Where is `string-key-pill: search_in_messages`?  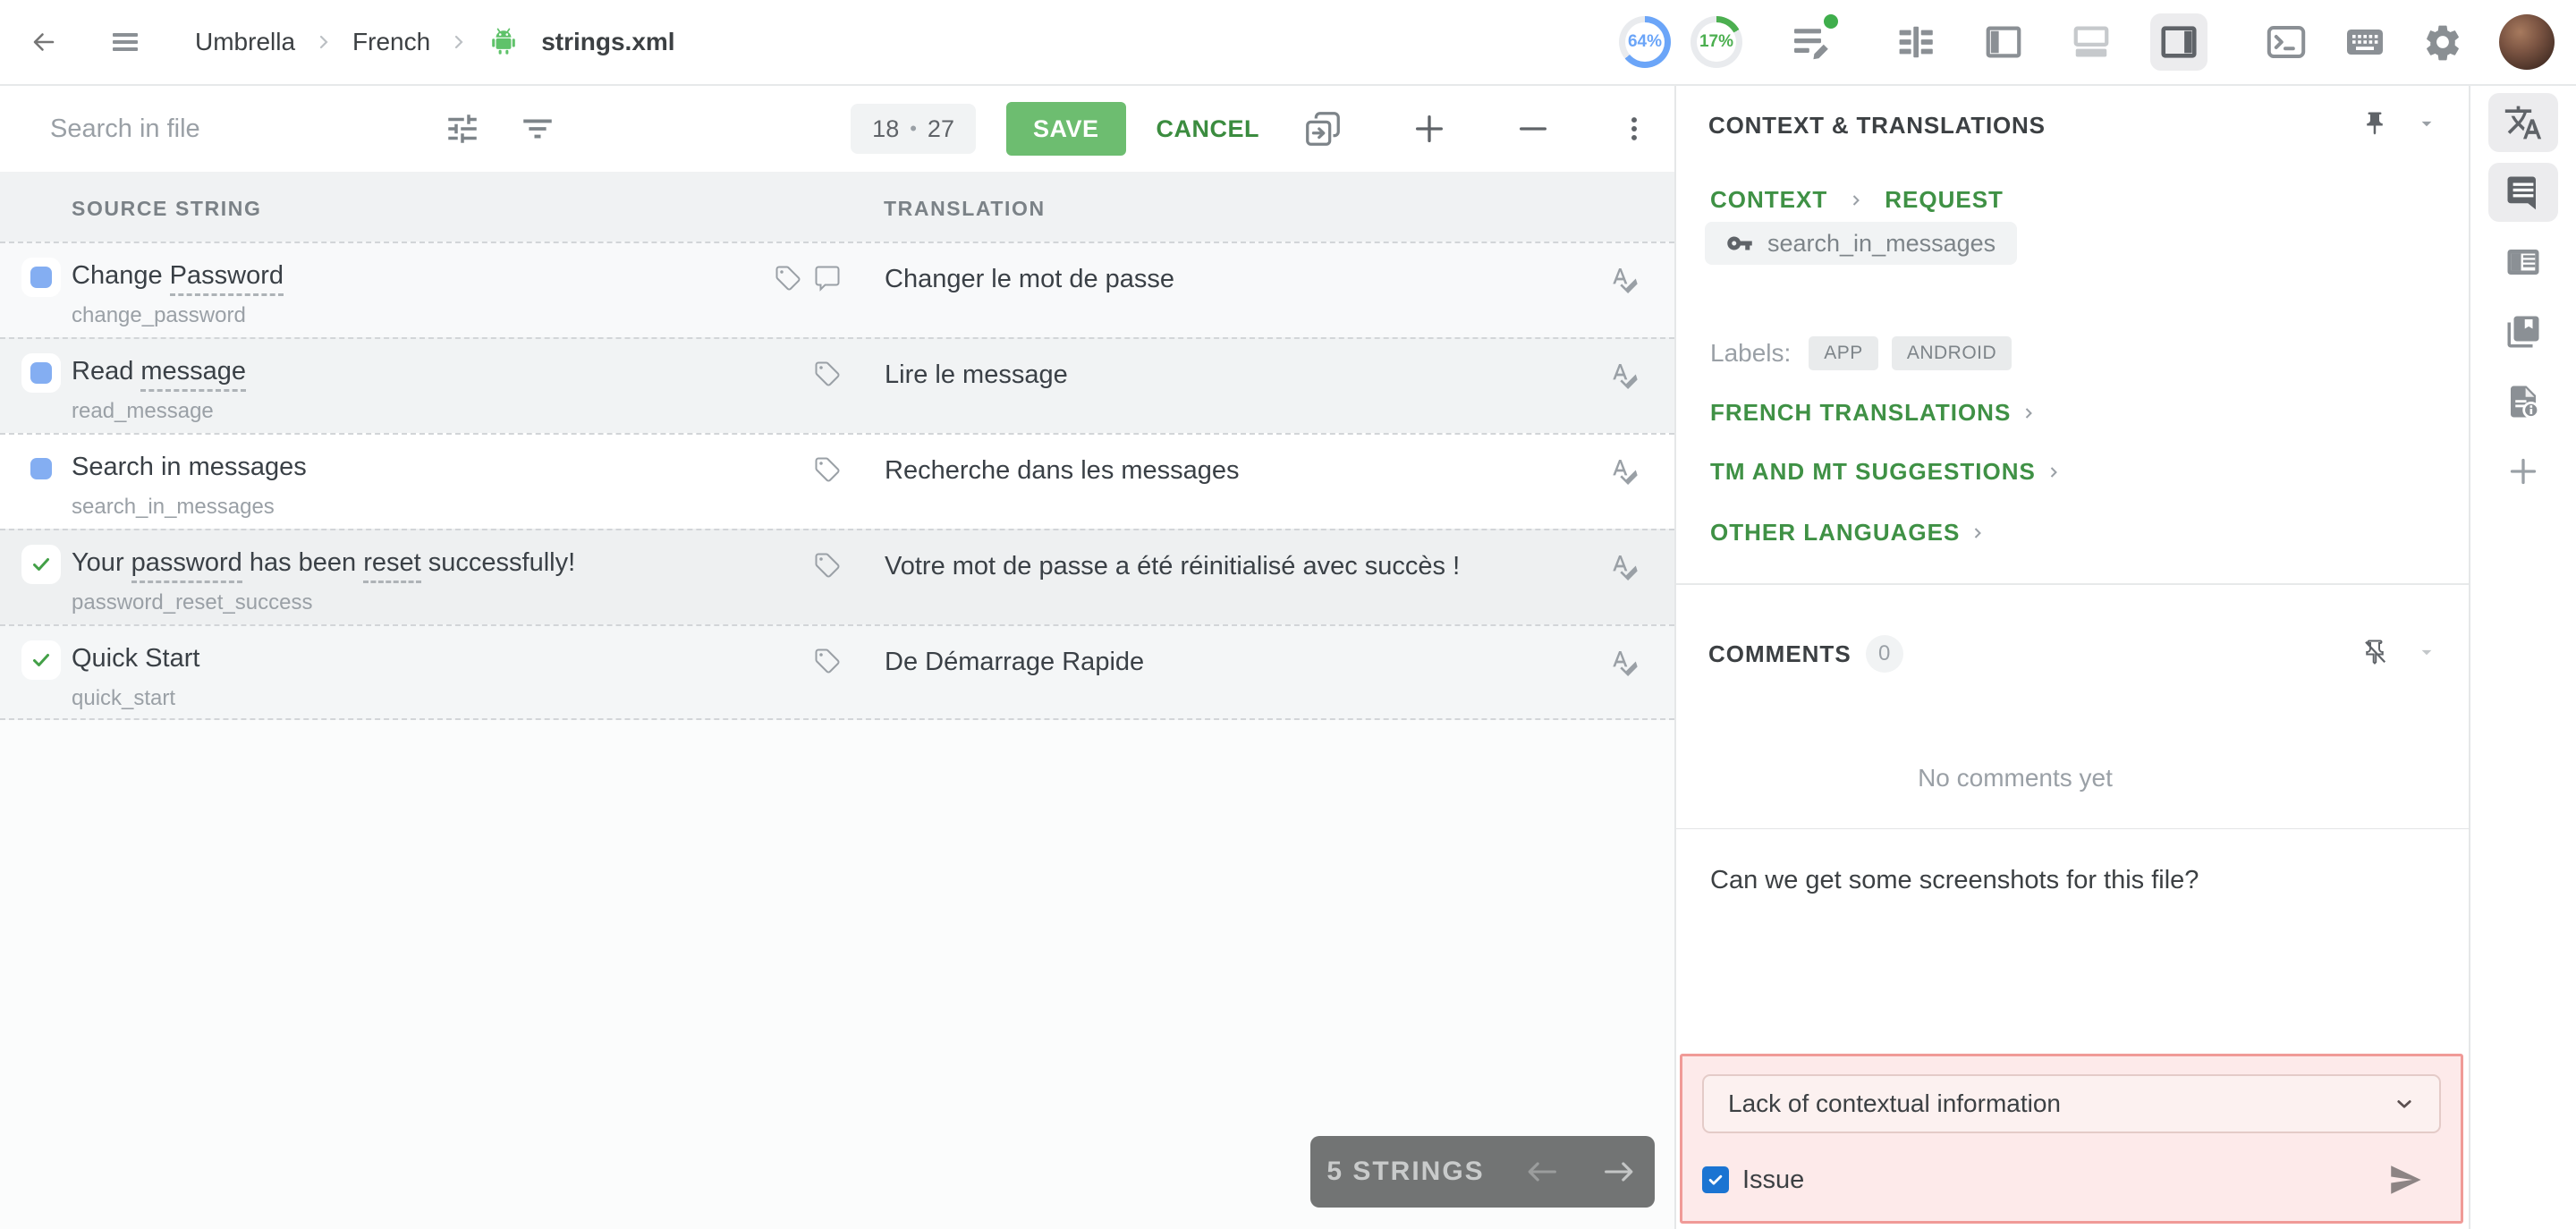 string-key-pill: search_in_messages is located at coordinates (1861, 243).